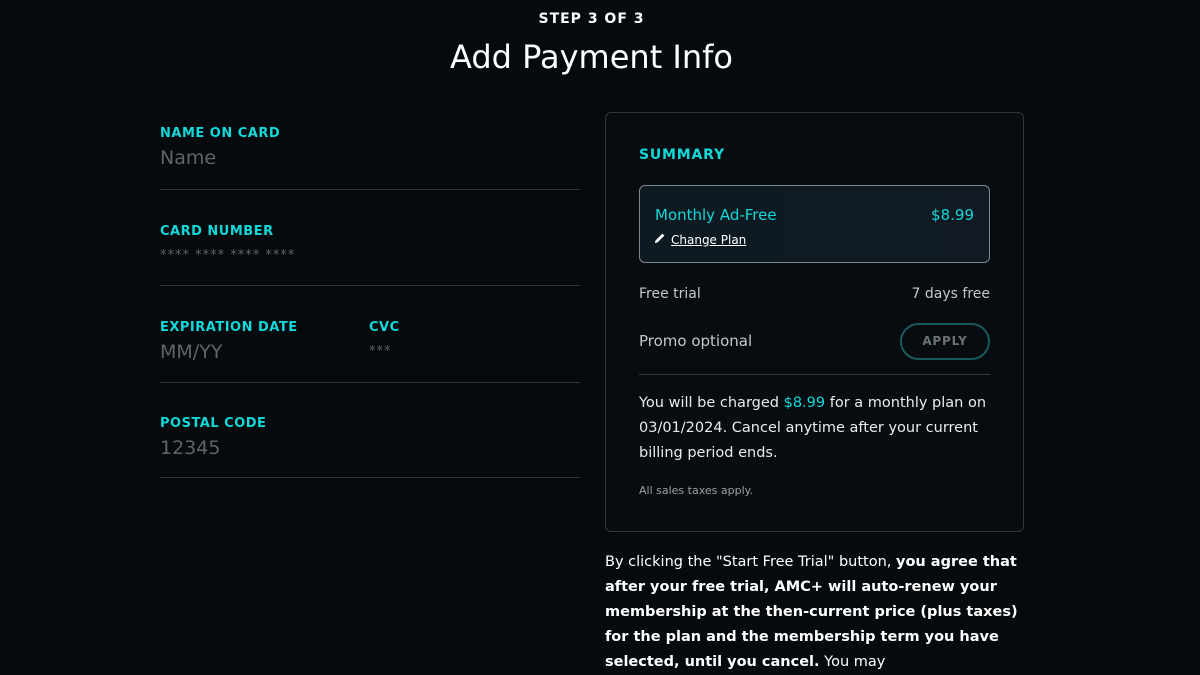  What do you see at coordinates (950, 294) in the screenshot?
I see `free-trial-value: 7 days free` at bounding box center [950, 294].